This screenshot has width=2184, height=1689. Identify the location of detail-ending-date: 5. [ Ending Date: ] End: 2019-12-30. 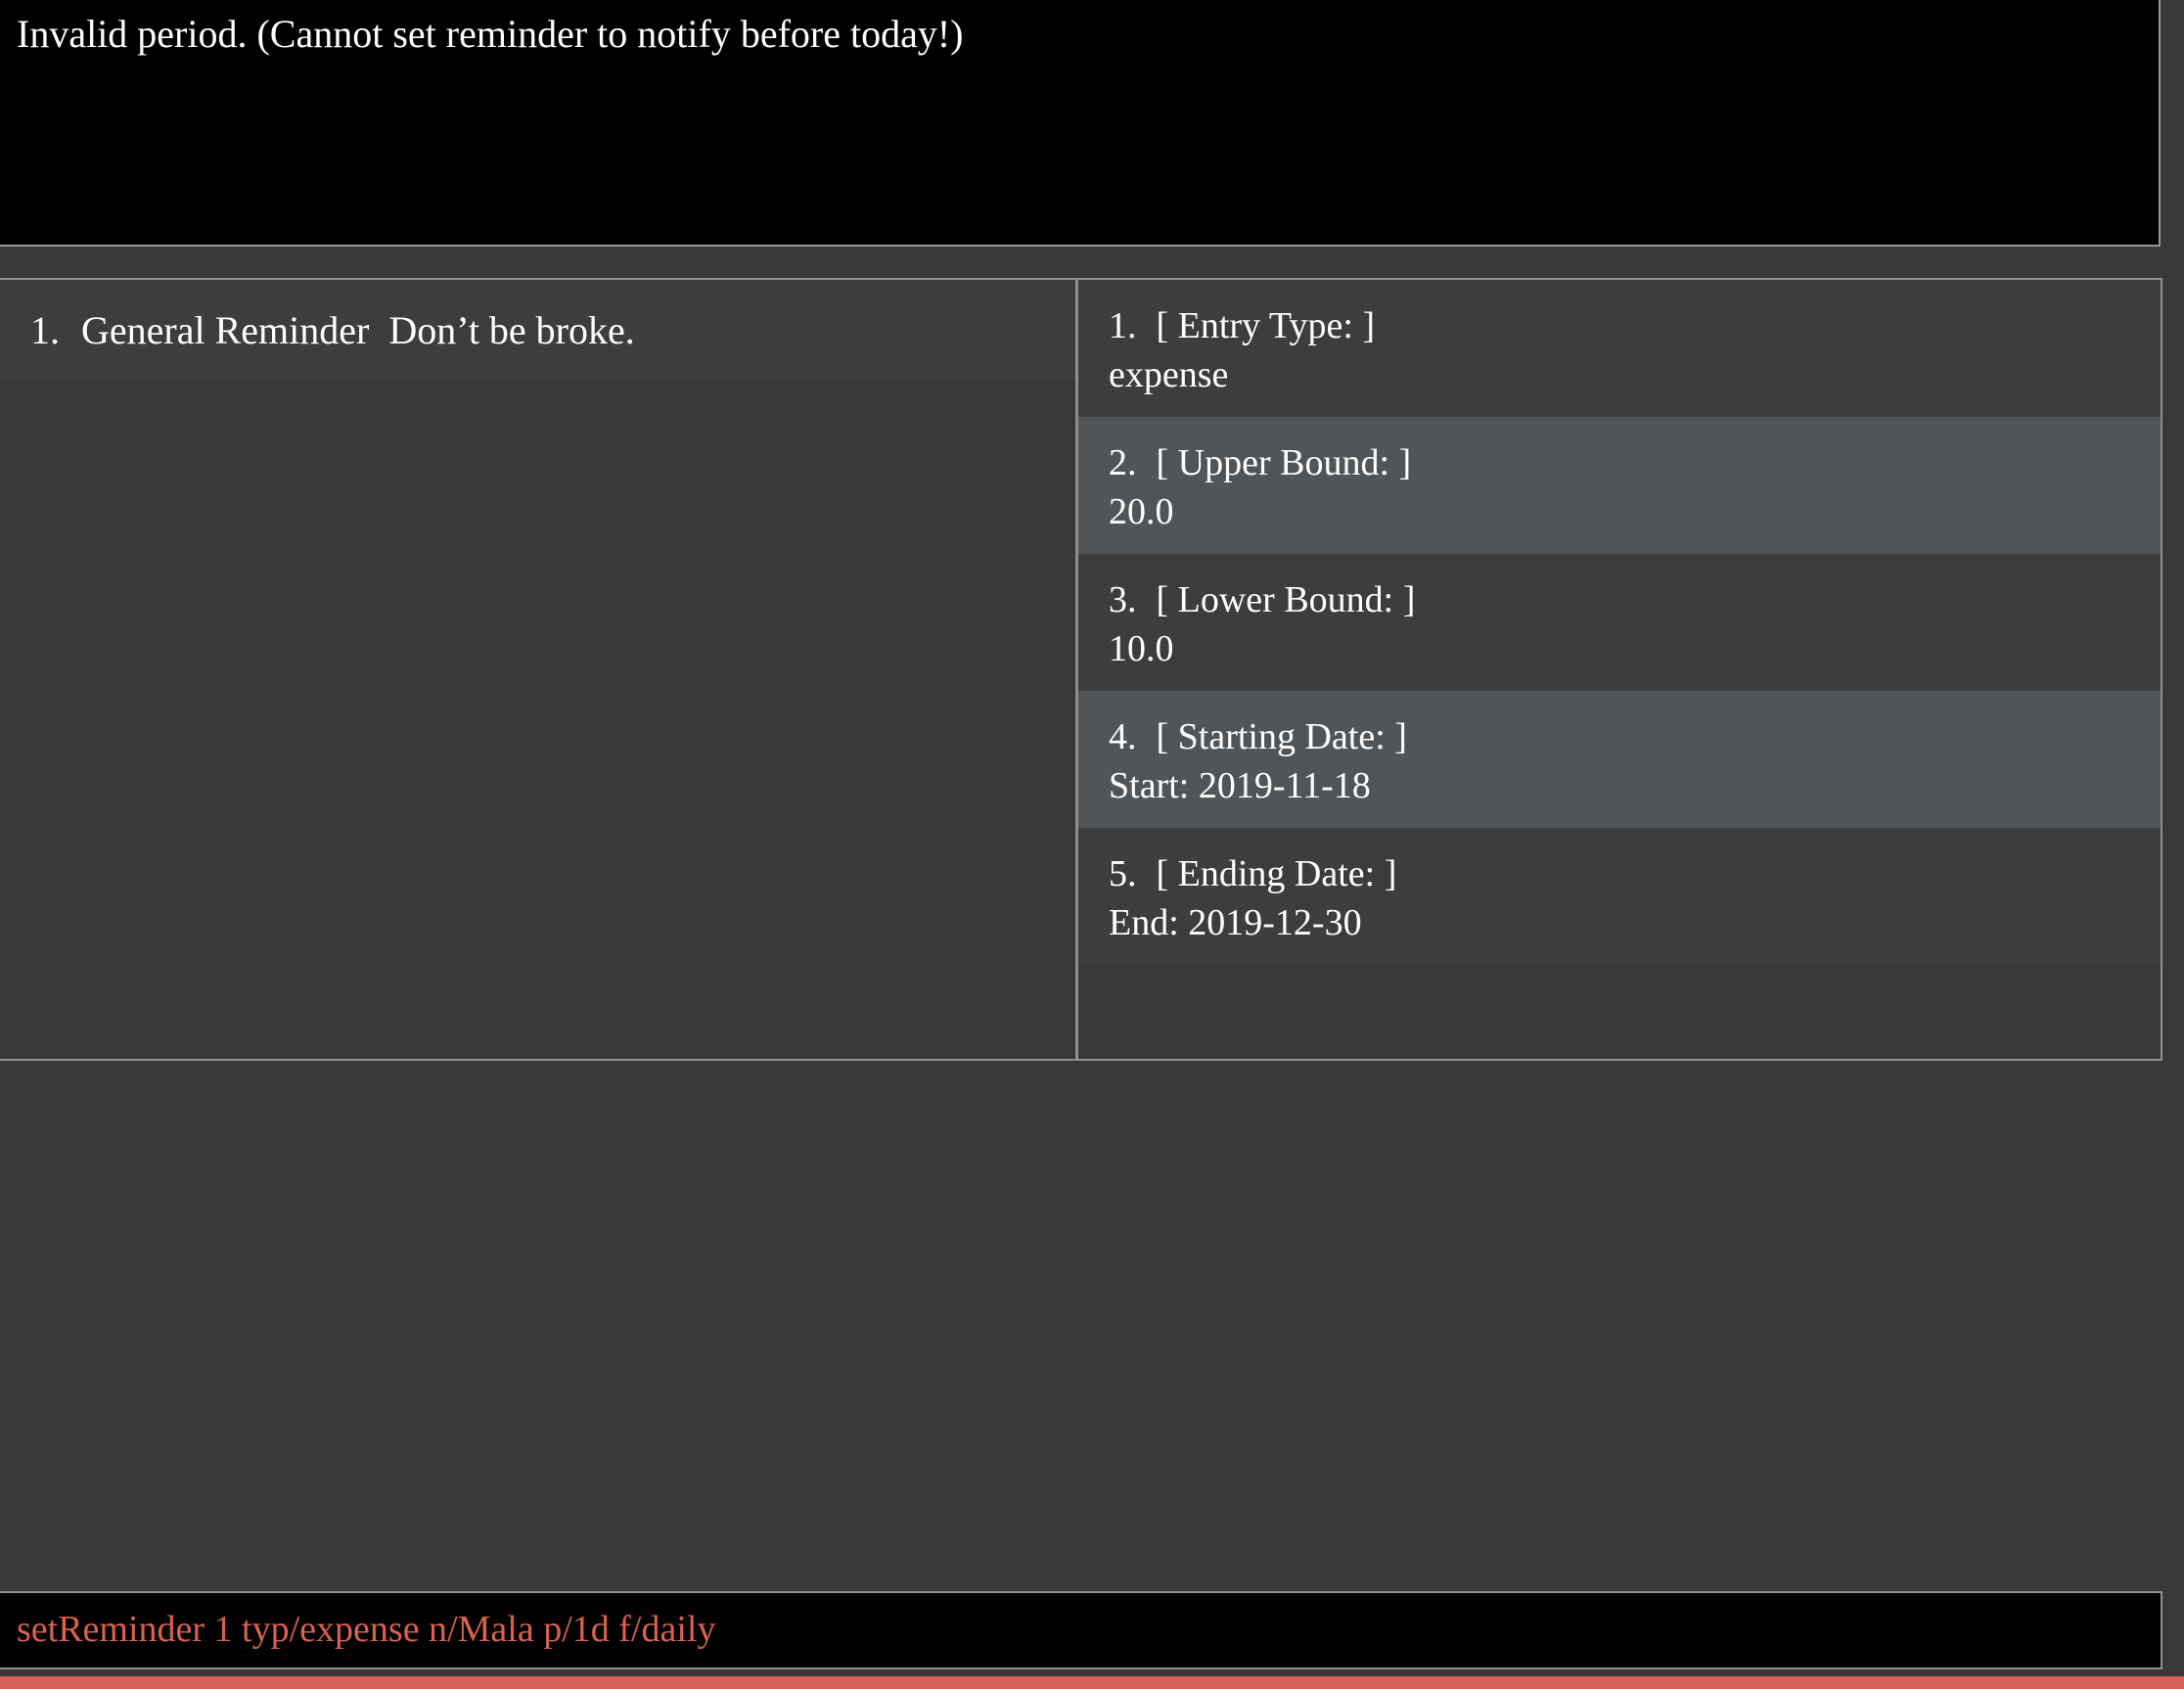
(1619, 897).